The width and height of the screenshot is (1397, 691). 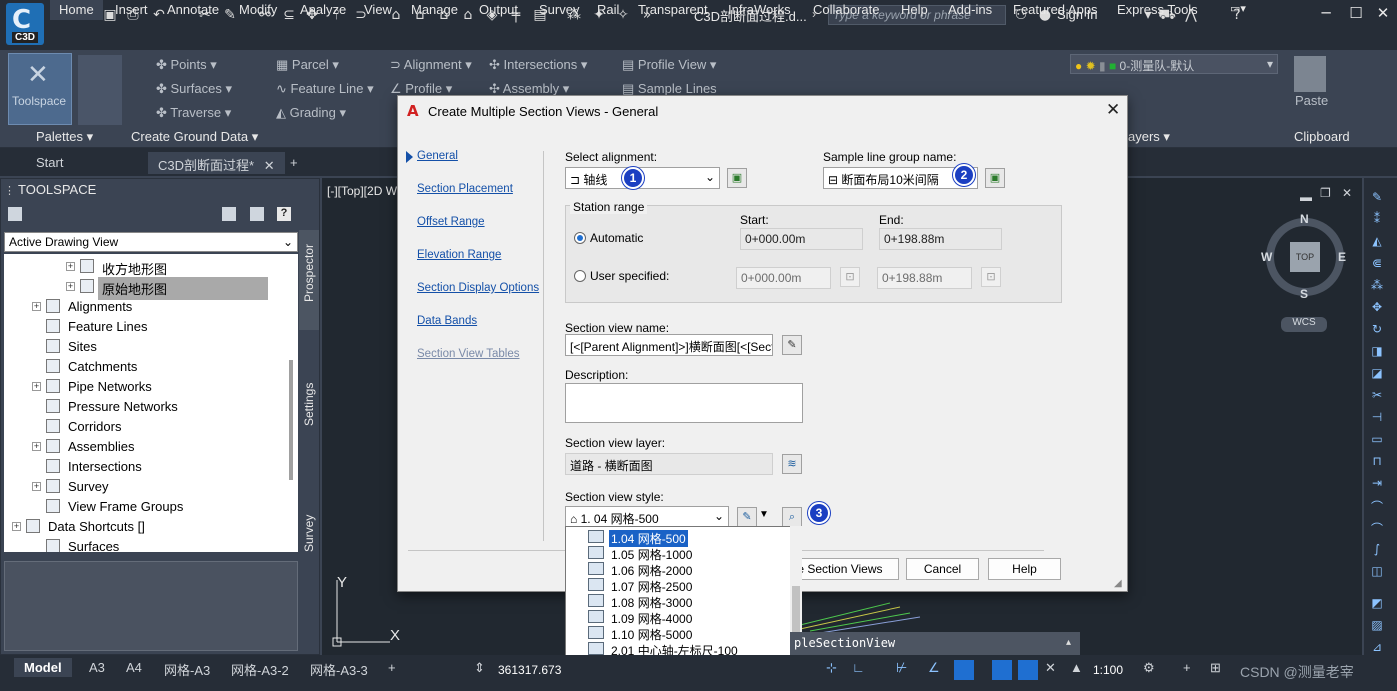 What do you see at coordinates (678, 617) in the screenshot?
I see `style-option: 1.09 网格-4000` at bounding box center [678, 617].